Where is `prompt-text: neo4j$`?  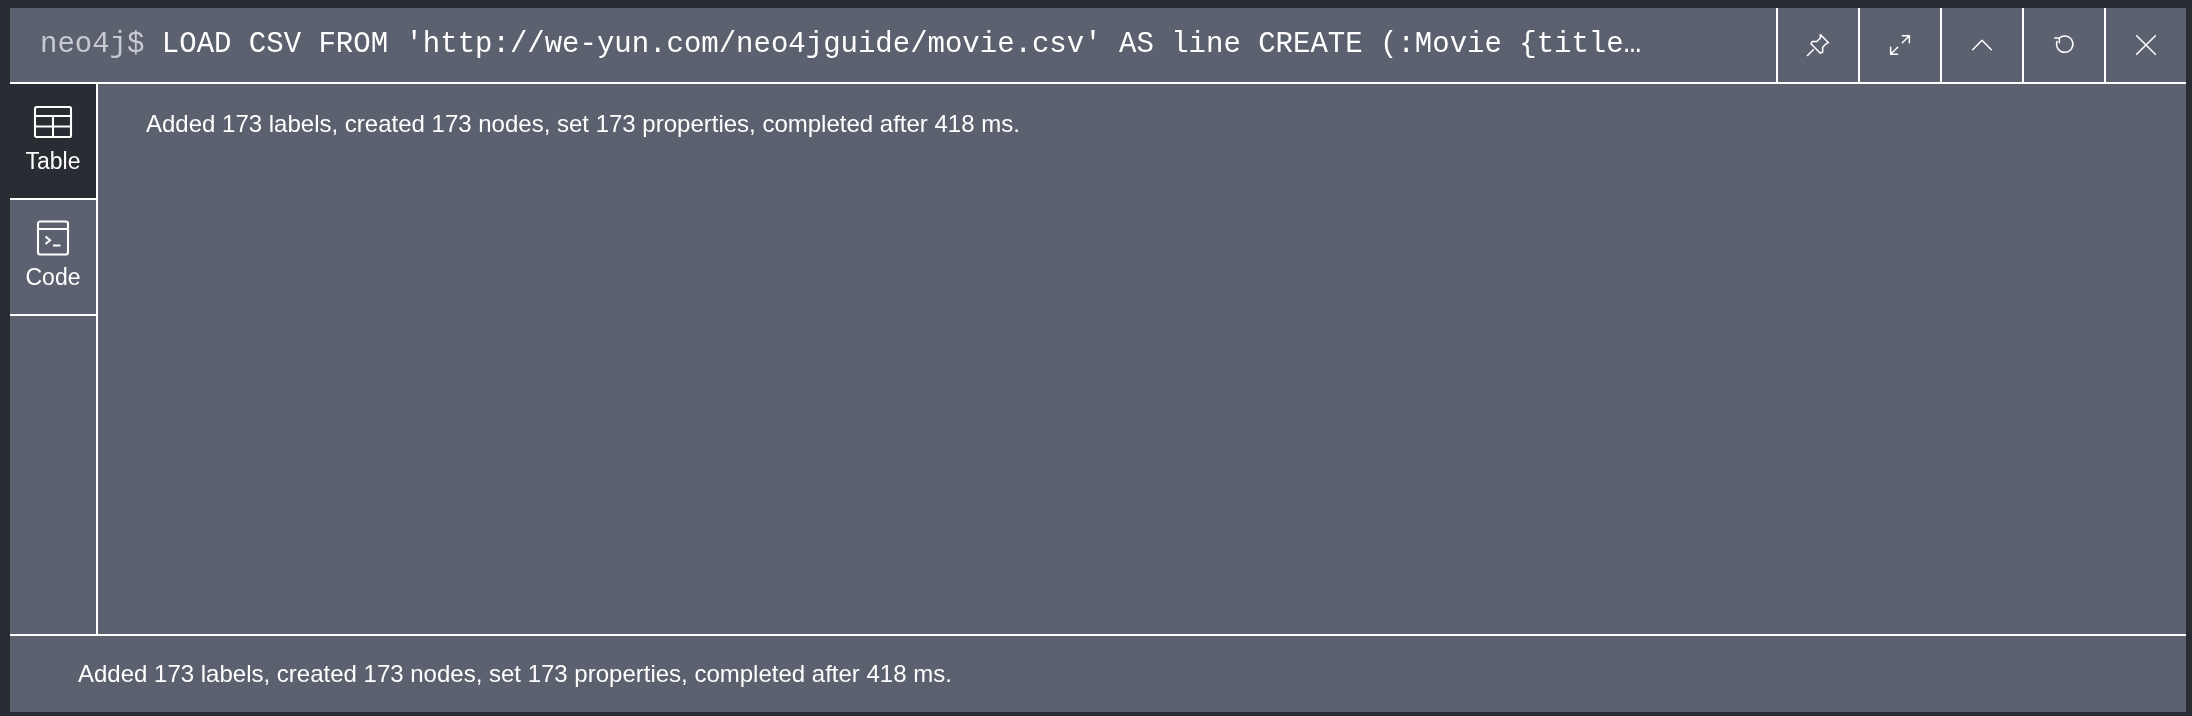
prompt-text: neo4j$ is located at coordinates (92, 45).